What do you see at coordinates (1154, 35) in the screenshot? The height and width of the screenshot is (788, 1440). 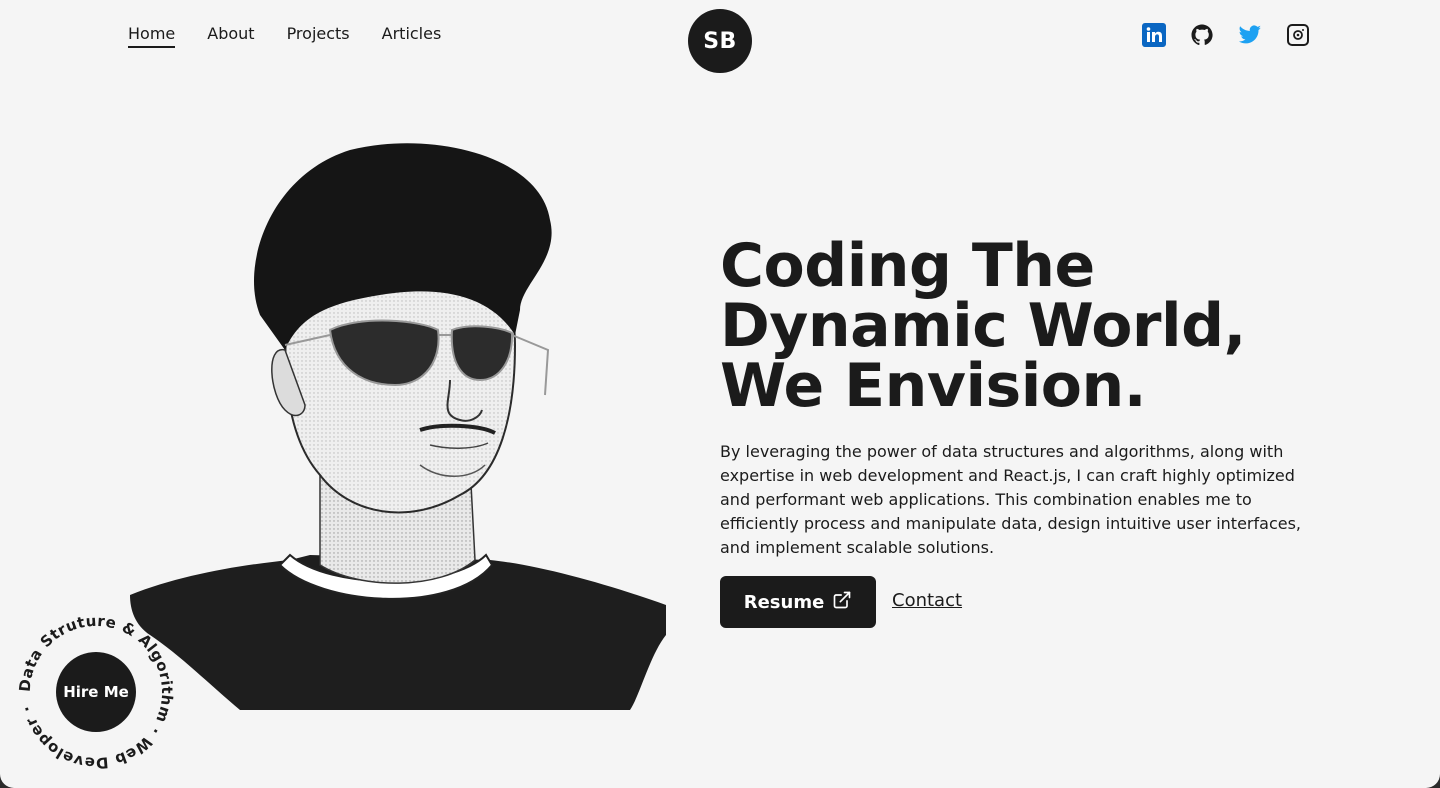 I see `linkedin-icon` at bounding box center [1154, 35].